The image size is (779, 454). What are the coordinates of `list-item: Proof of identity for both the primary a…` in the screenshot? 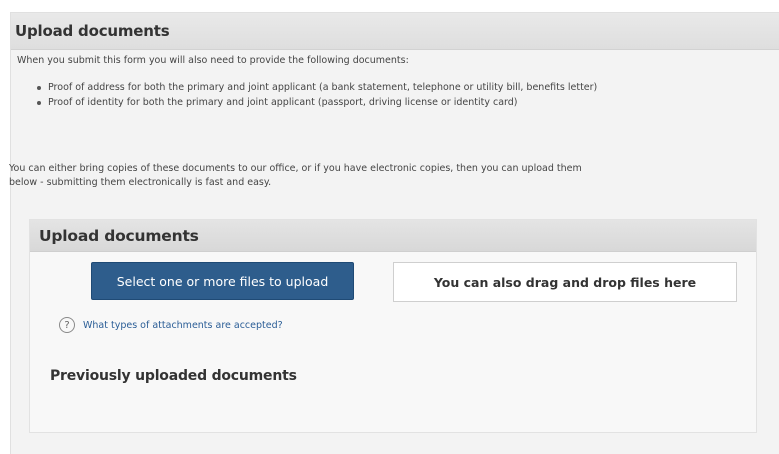 It's located at (316, 102).